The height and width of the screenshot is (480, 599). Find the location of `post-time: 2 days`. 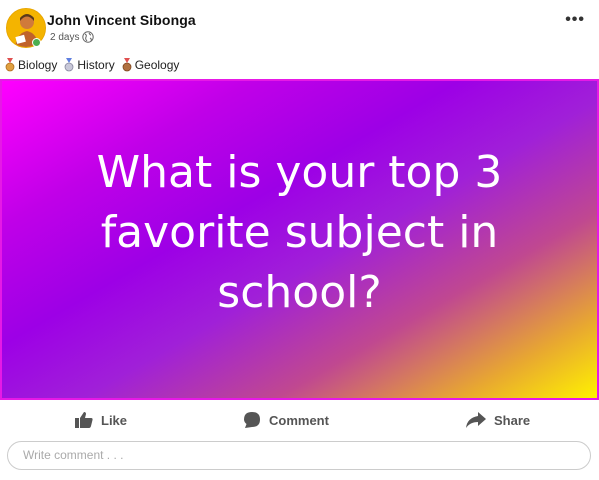

post-time: 2 days is located at coordinates (64, 37).